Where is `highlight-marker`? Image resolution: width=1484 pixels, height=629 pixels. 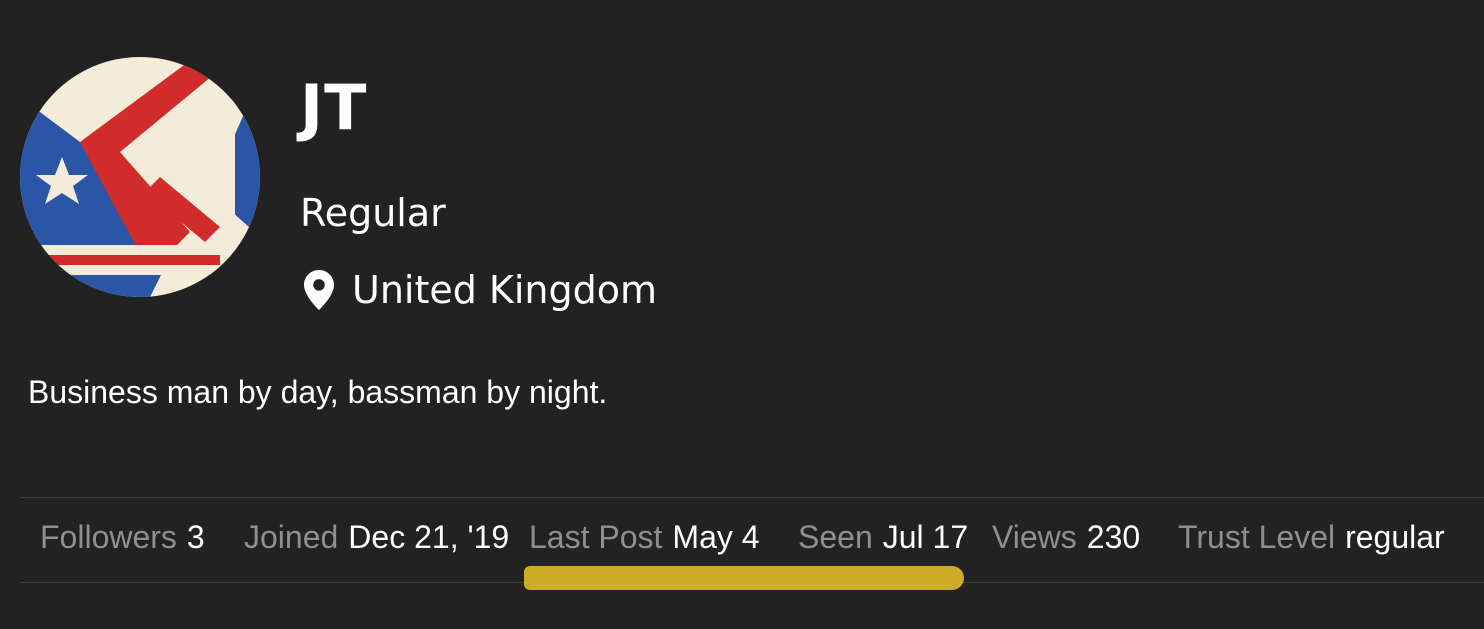 highlight-marker is located at coordinates (744, 578).